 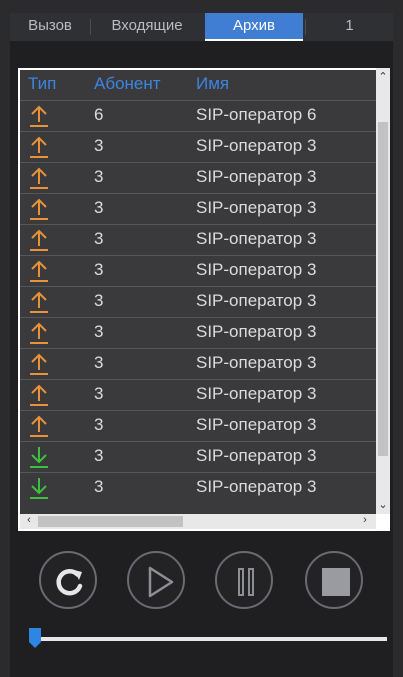 What do you see at coordinates (110, 521) in the screenshot?
I see `horizontal-scroll-thumb` at bounding box center [110, 521].